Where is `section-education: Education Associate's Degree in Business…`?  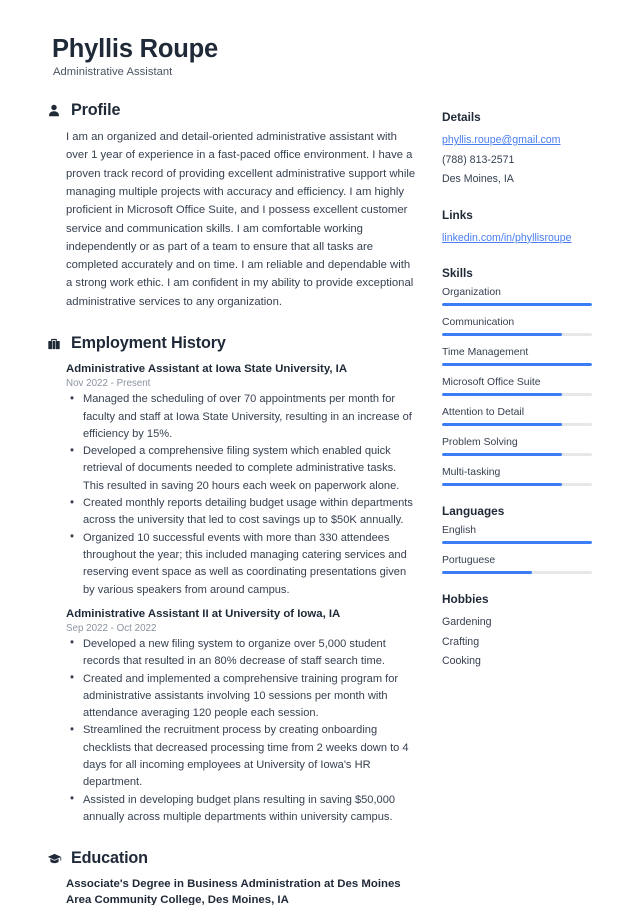
section-education: Education Associate's Degree in Business… is located at coordinates (232, 877).